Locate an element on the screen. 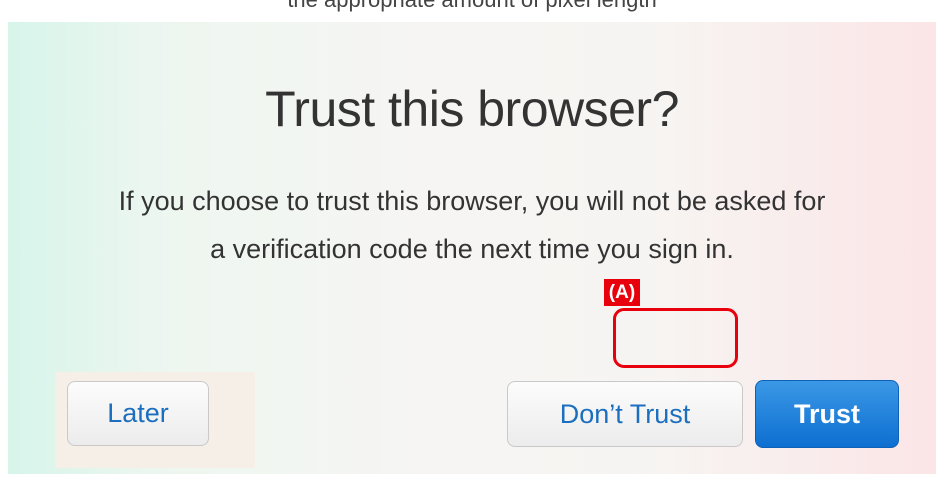  cut-off-text: the appropriate amount of pixel length is located at coordinates (471, 6).